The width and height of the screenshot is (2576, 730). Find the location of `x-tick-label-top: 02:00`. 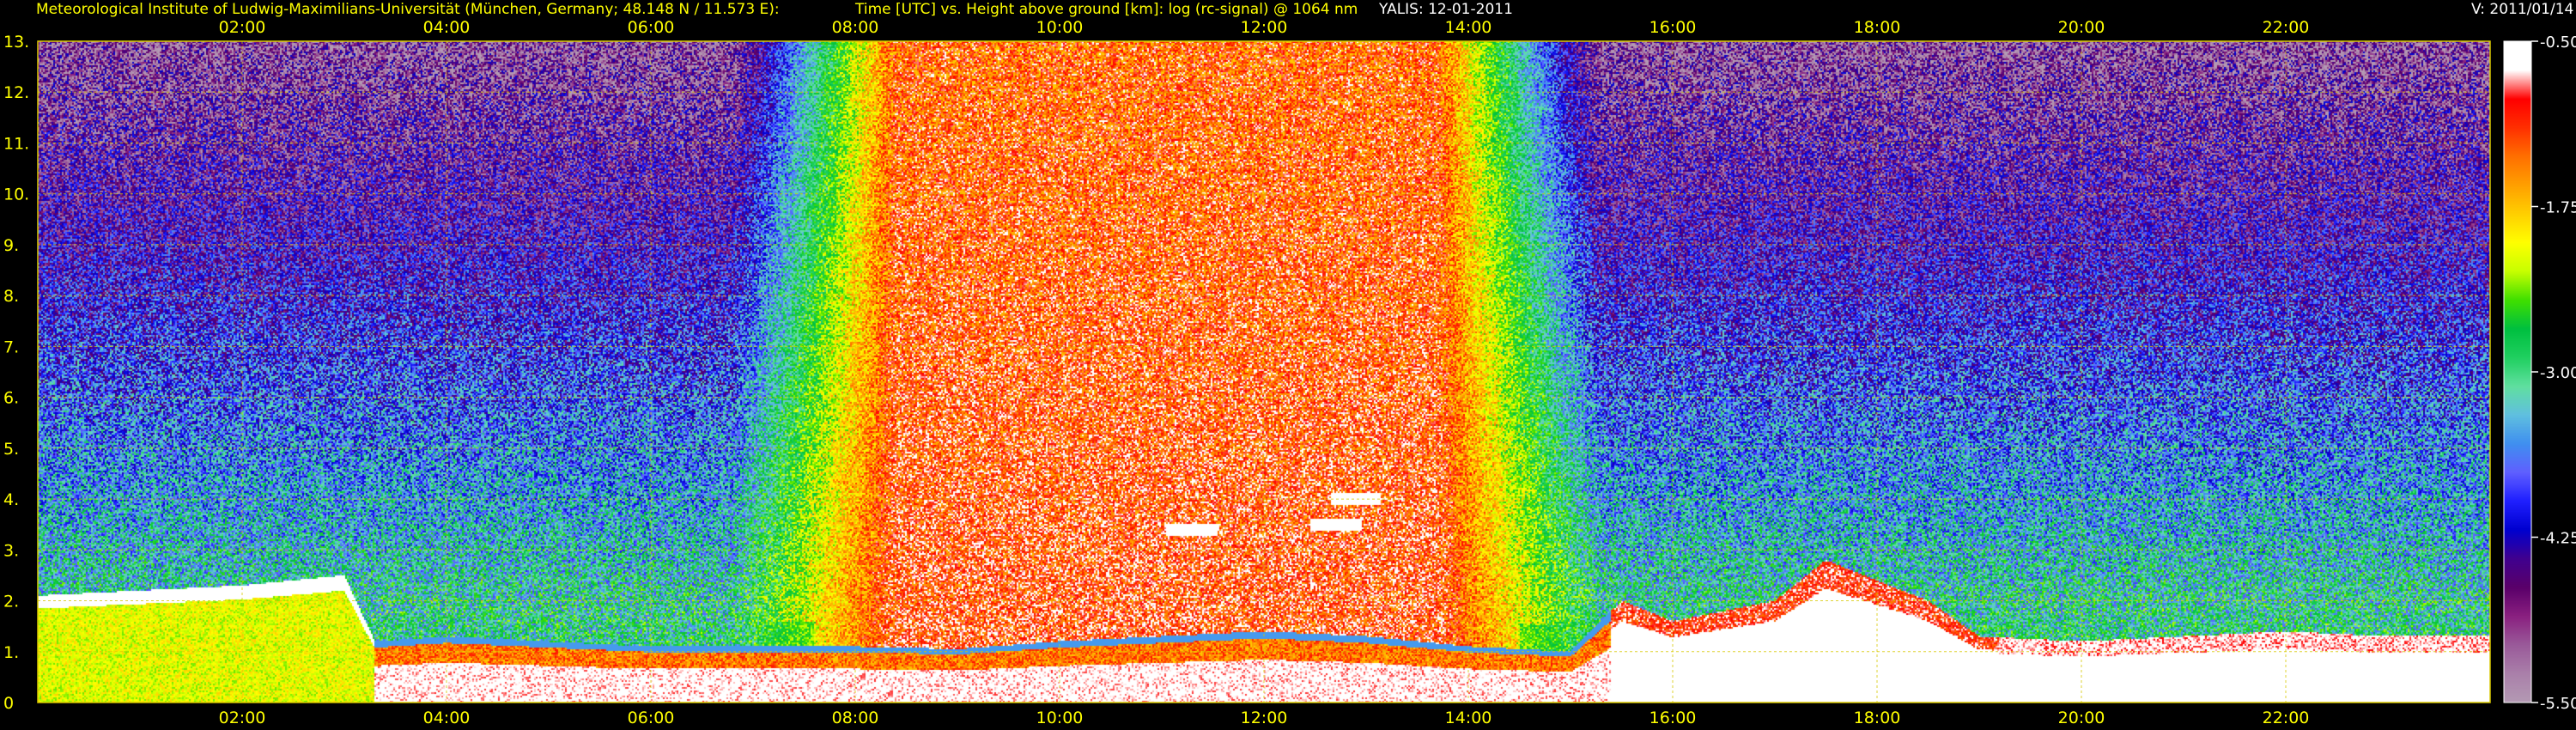

x-tick-label-top: 02:00 is located at coordinates (242, 27).